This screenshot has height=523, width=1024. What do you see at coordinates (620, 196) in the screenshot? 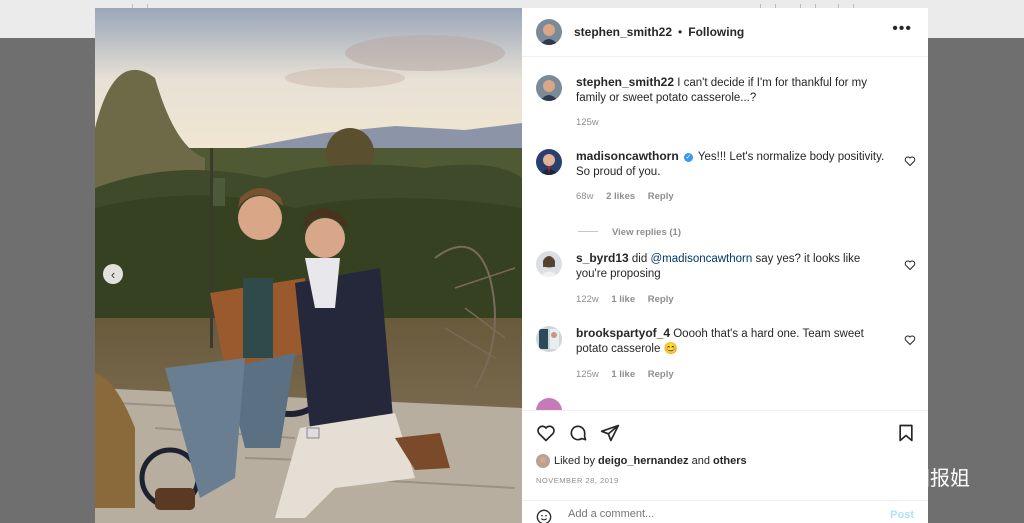
I see `comment-likes: 2 likes` at bounding box center [620, 196].